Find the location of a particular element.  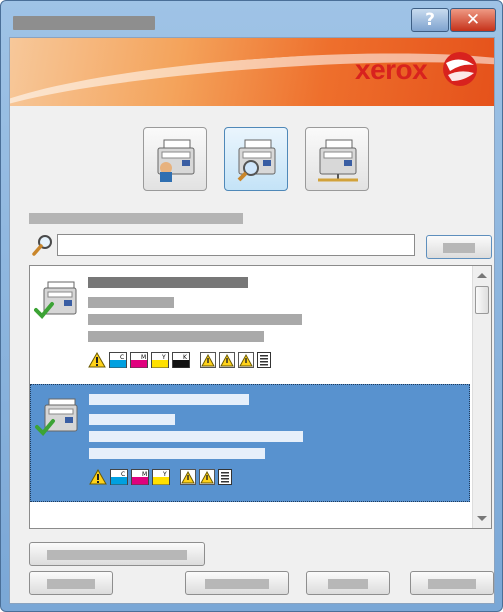

printer-network-icon is located at coordinates (338, 160).